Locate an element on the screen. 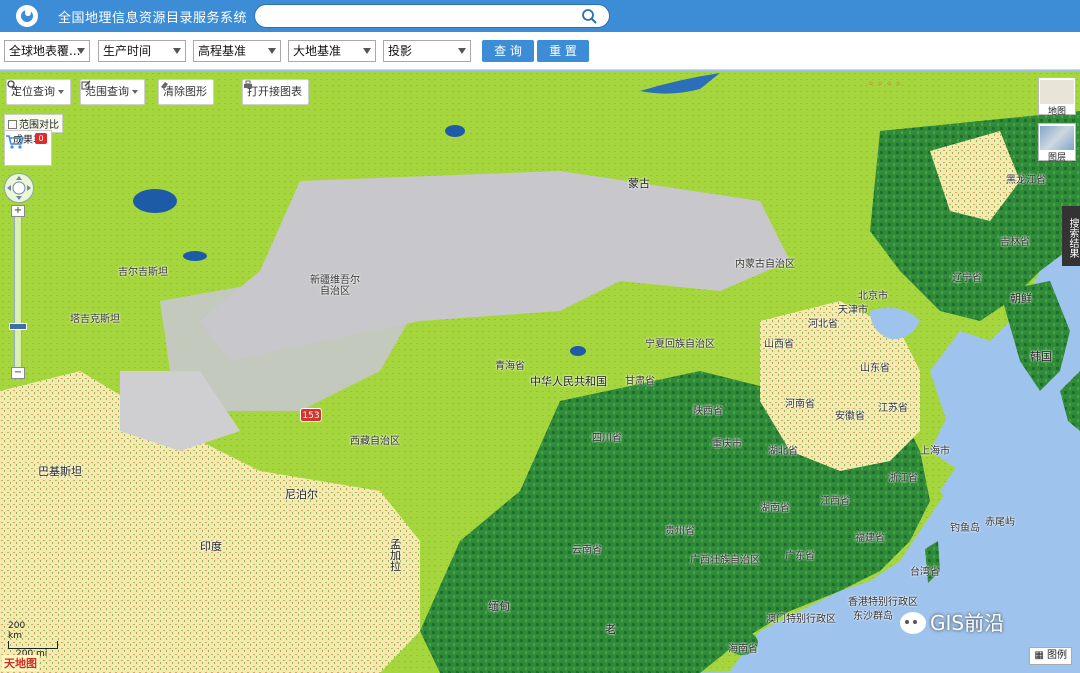 This screenshot has width=1080, height=673. map-label-hainan: 海南省 is located at coordinates (743, 649).